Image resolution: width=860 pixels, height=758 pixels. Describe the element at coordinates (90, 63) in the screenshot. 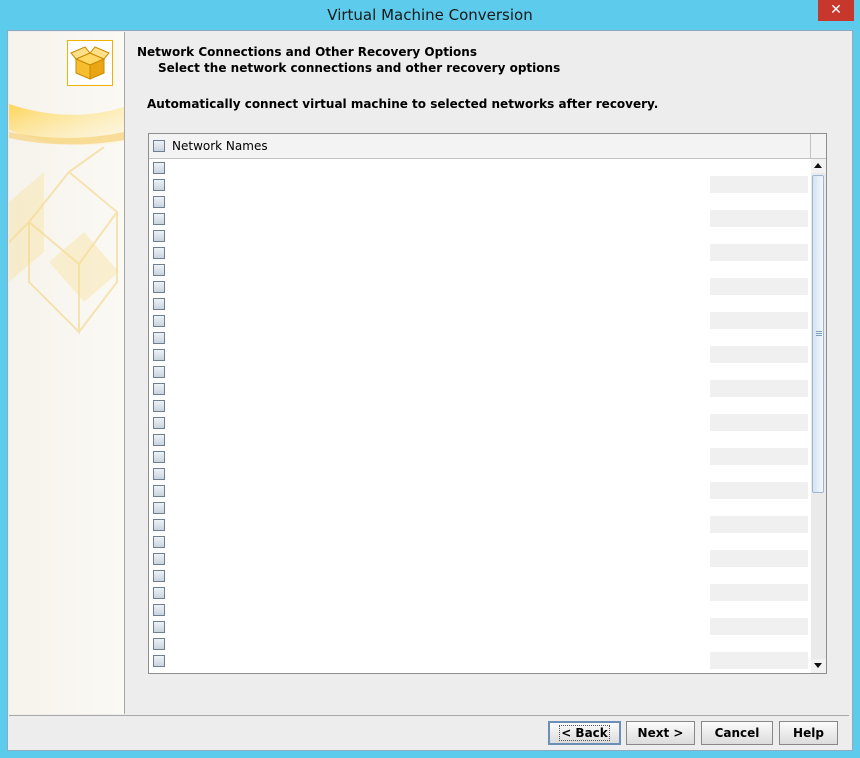

I see `box-icon` at that location.